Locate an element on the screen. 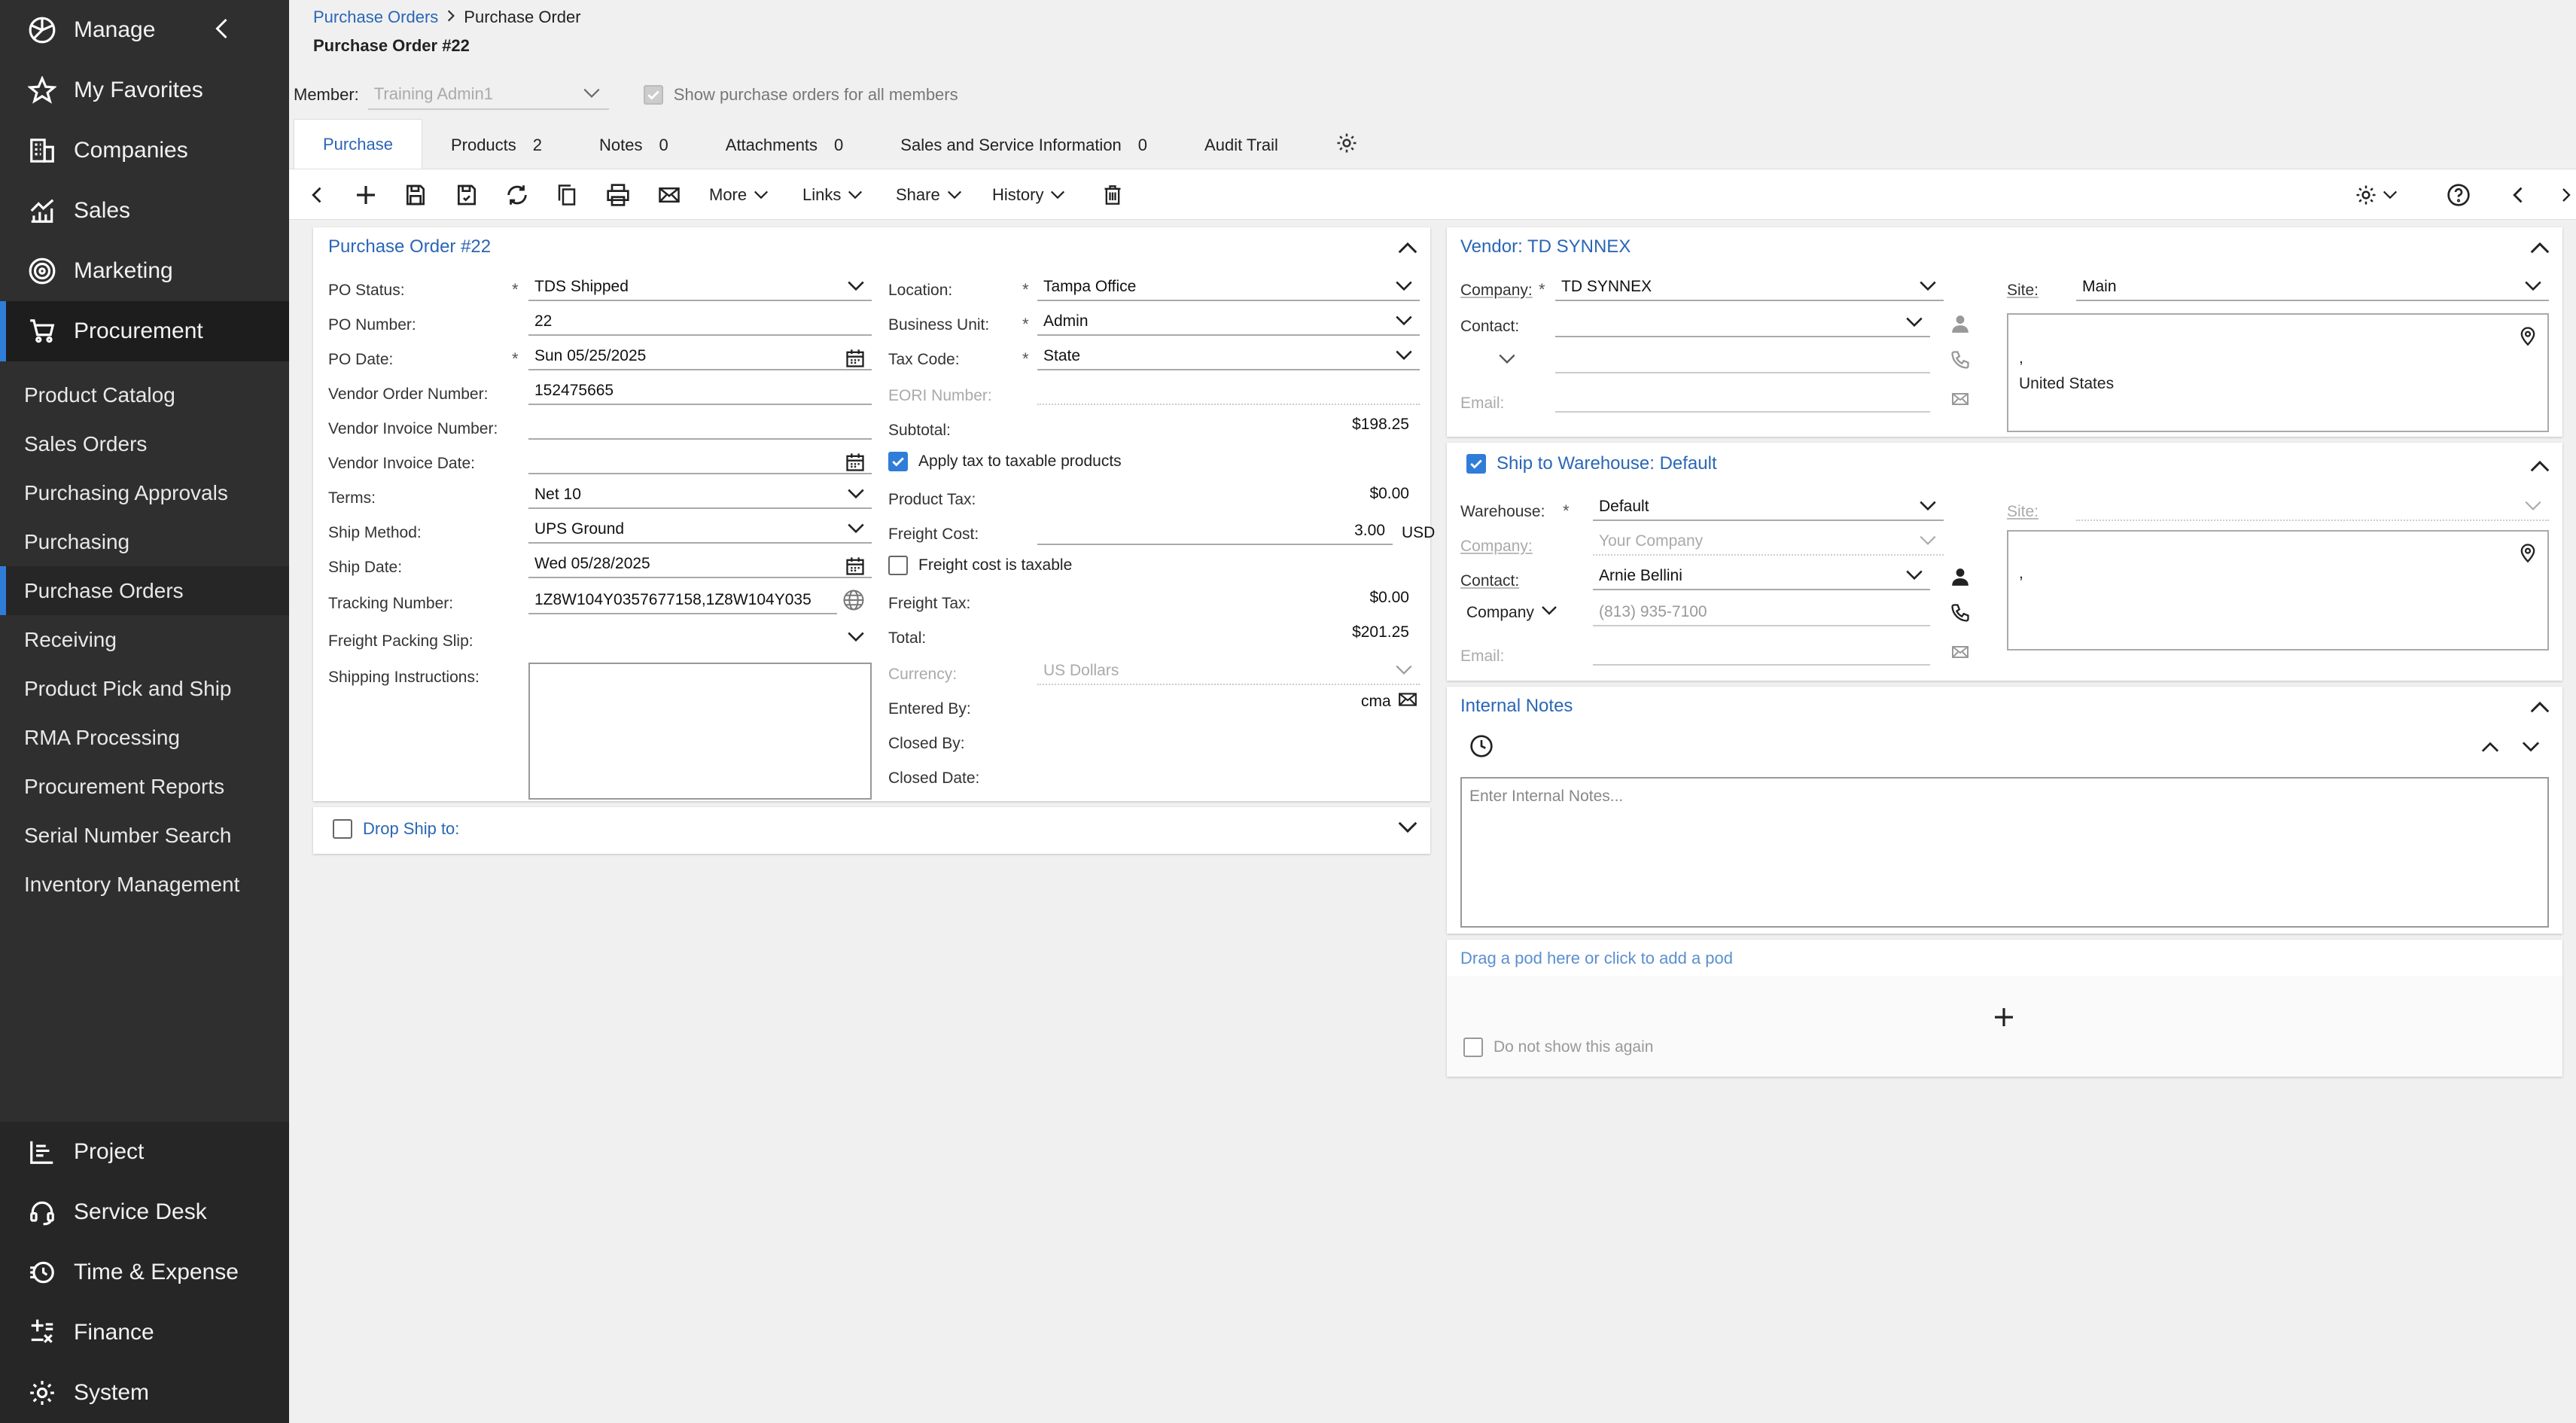  sidebar-sub-product-catalog: Product Catalog is located at coordinates (145, 394).